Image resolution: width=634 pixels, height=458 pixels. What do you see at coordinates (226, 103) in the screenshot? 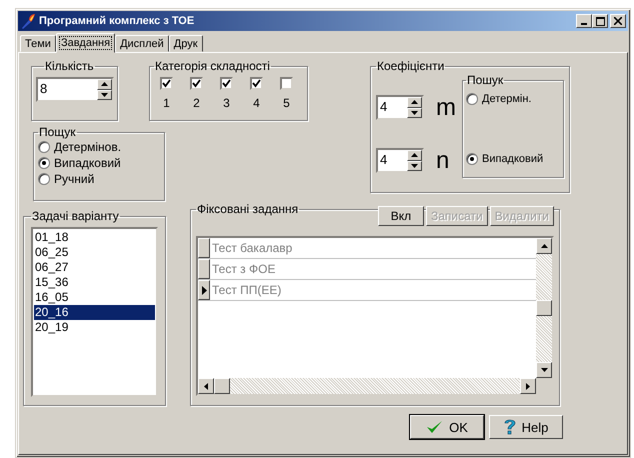
I see `checkbox-label: 3` at bounding box center [226, 103].